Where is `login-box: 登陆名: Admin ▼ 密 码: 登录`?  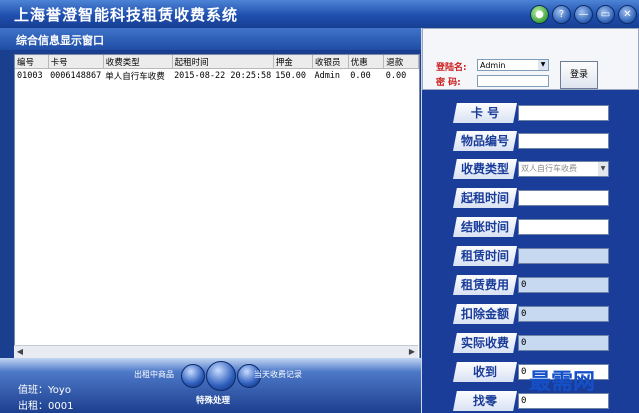
login-box: 登陆名: Admin ▼ 密 码: 登录 is located at coordinates (530, 59).